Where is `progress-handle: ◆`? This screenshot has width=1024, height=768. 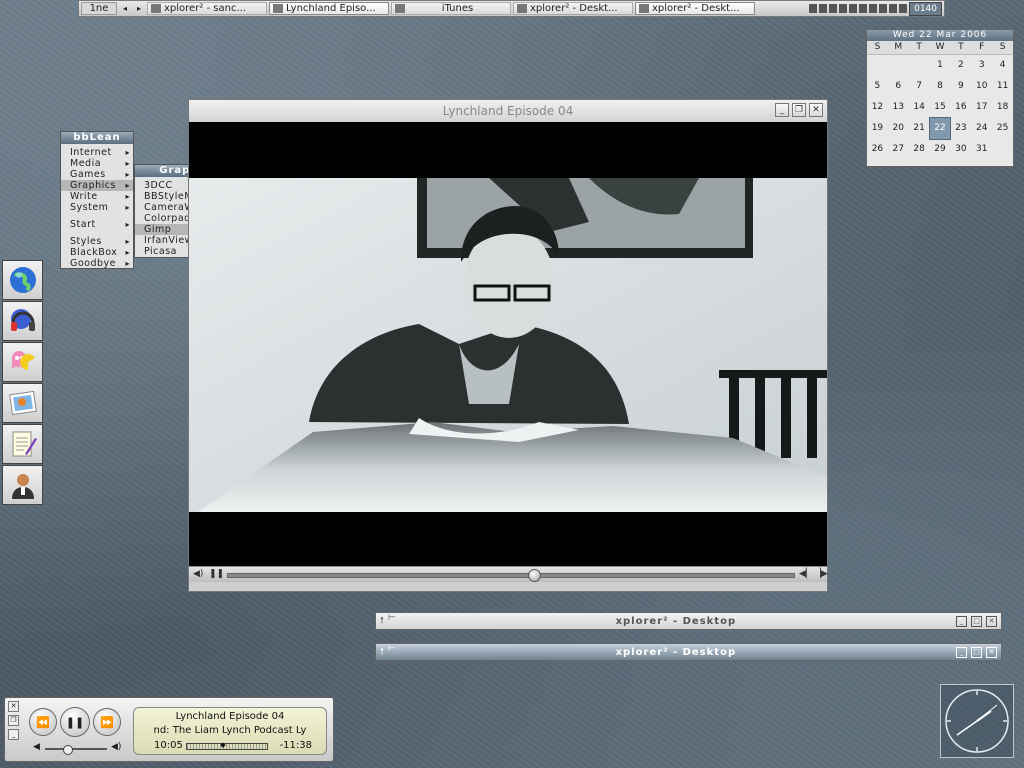 progress-handle: ◆ is located at coordinates (223, 745).